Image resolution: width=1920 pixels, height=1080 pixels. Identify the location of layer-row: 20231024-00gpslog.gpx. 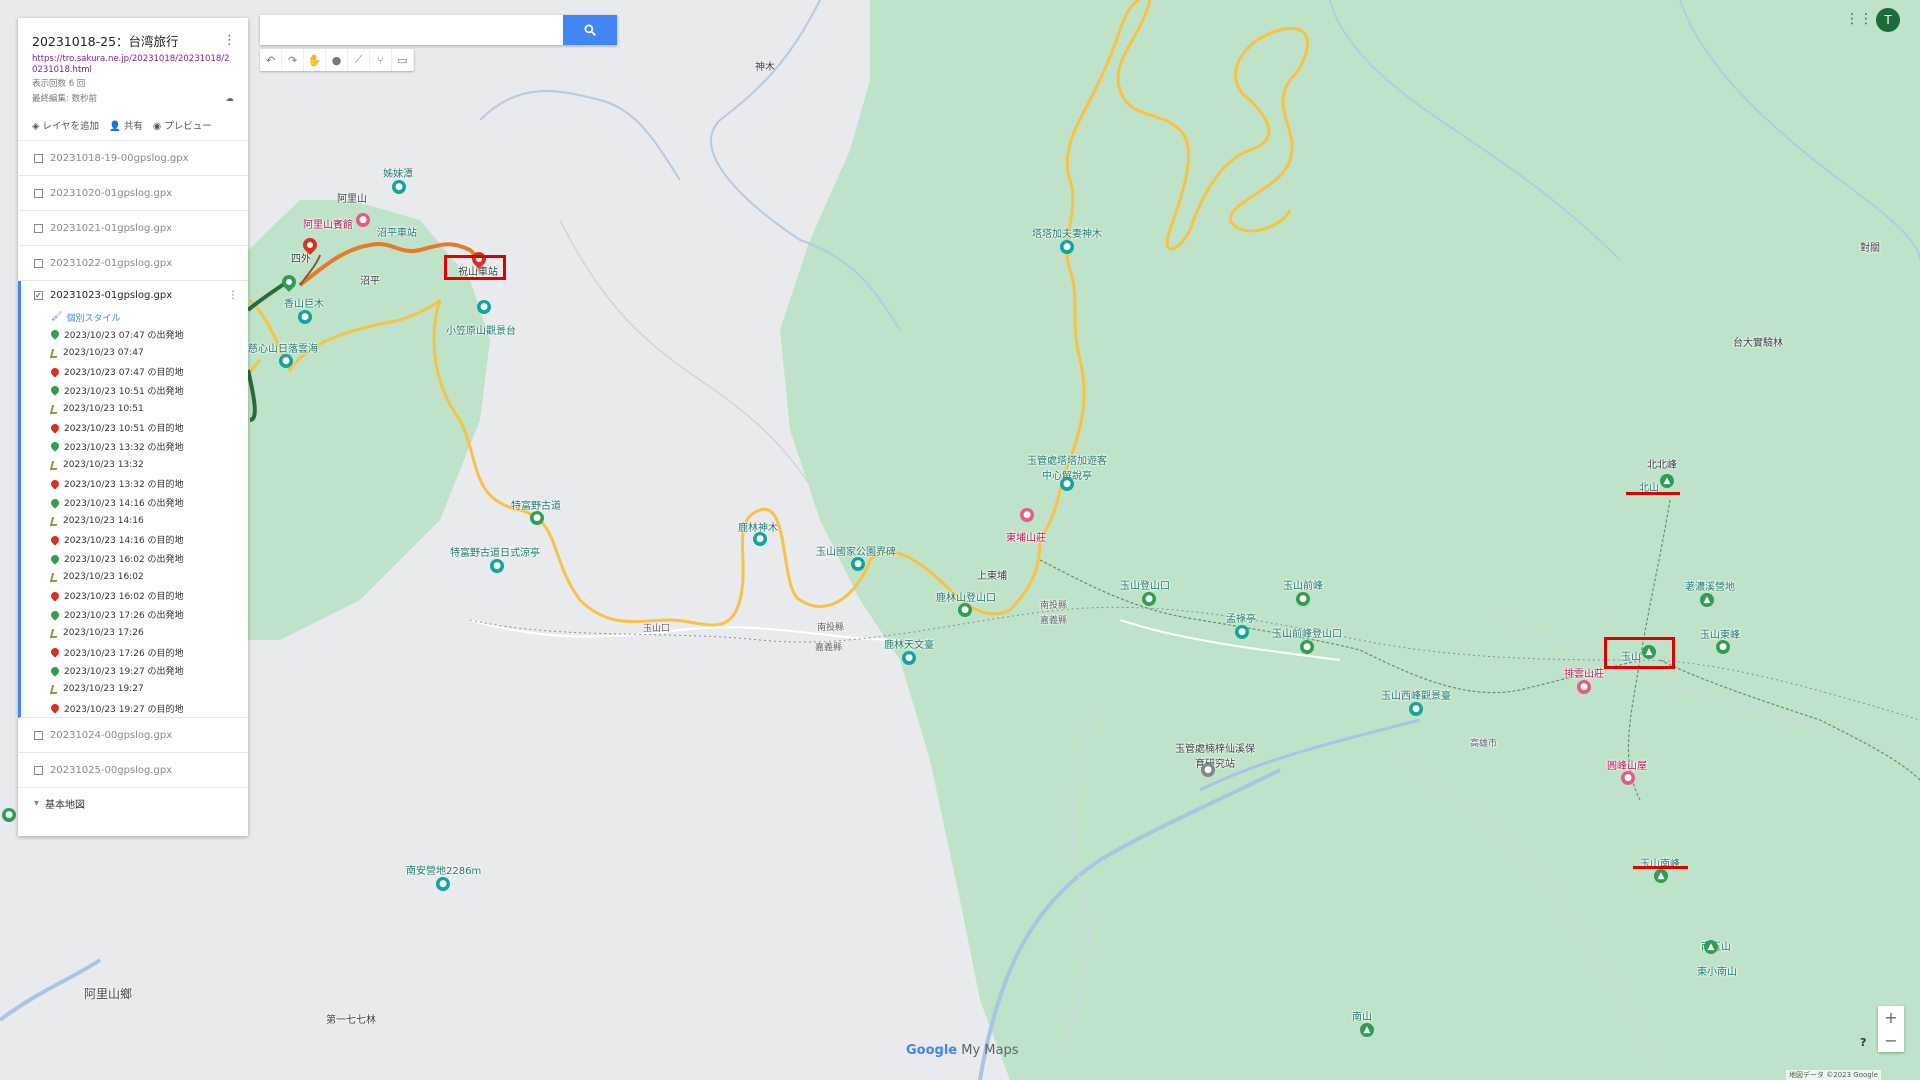
(133, 736).